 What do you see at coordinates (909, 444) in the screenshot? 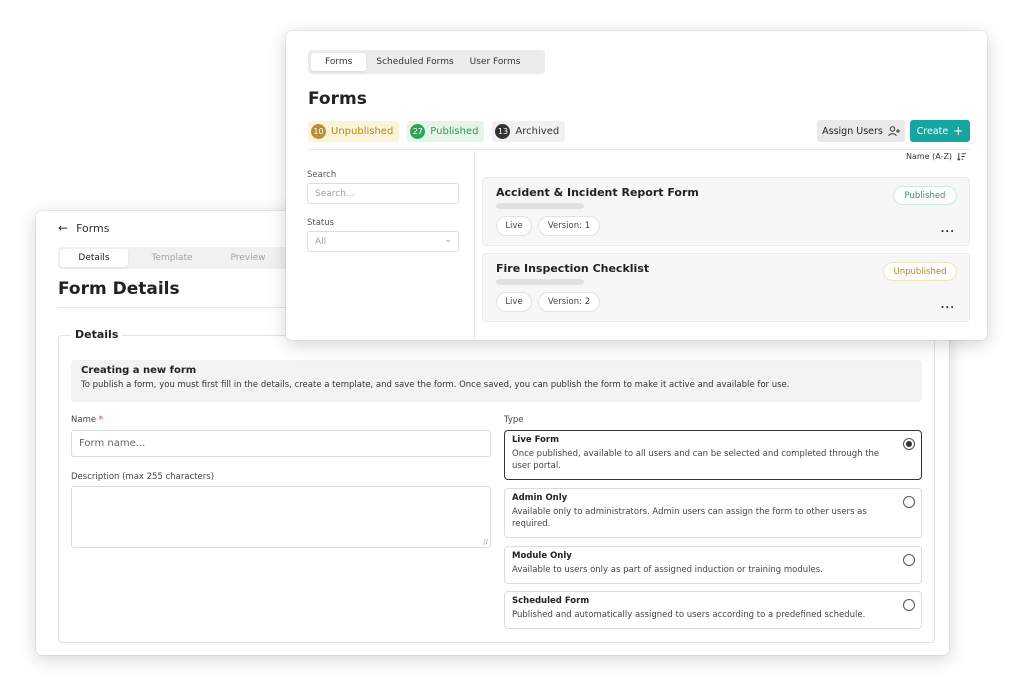
I see `radio-selected-icon` at bounding box center [909, 444].